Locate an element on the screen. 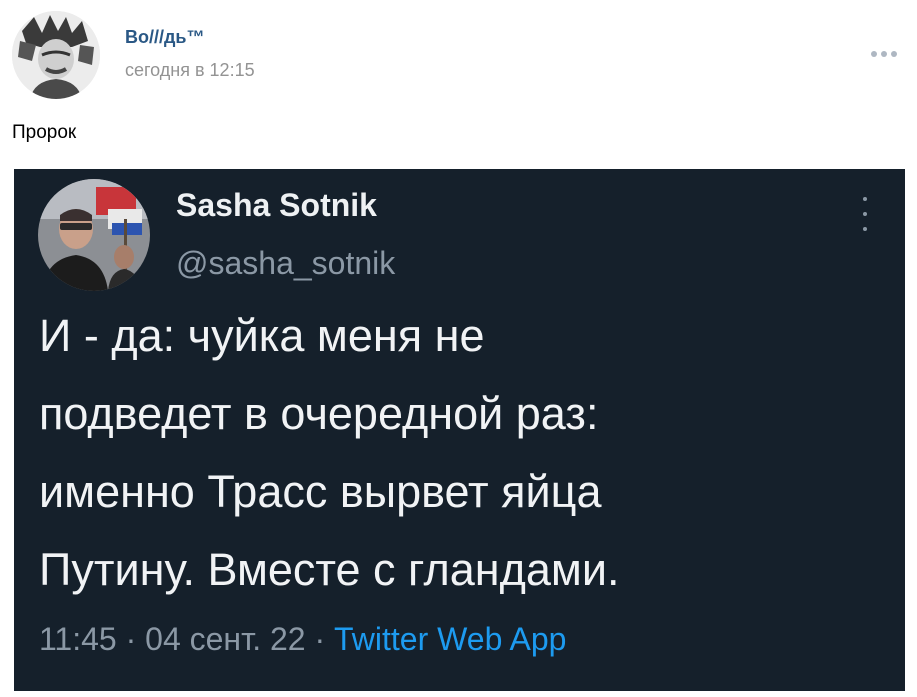  tweet-text-line: Путину. Вместе с гландами. is located at coordinates (329, 569).